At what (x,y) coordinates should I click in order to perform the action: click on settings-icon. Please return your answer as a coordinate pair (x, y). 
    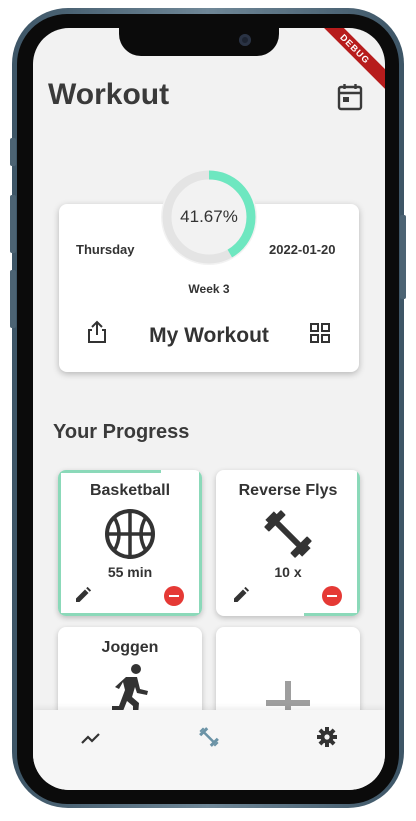
    Looking at the image, I should click on (327, 737).